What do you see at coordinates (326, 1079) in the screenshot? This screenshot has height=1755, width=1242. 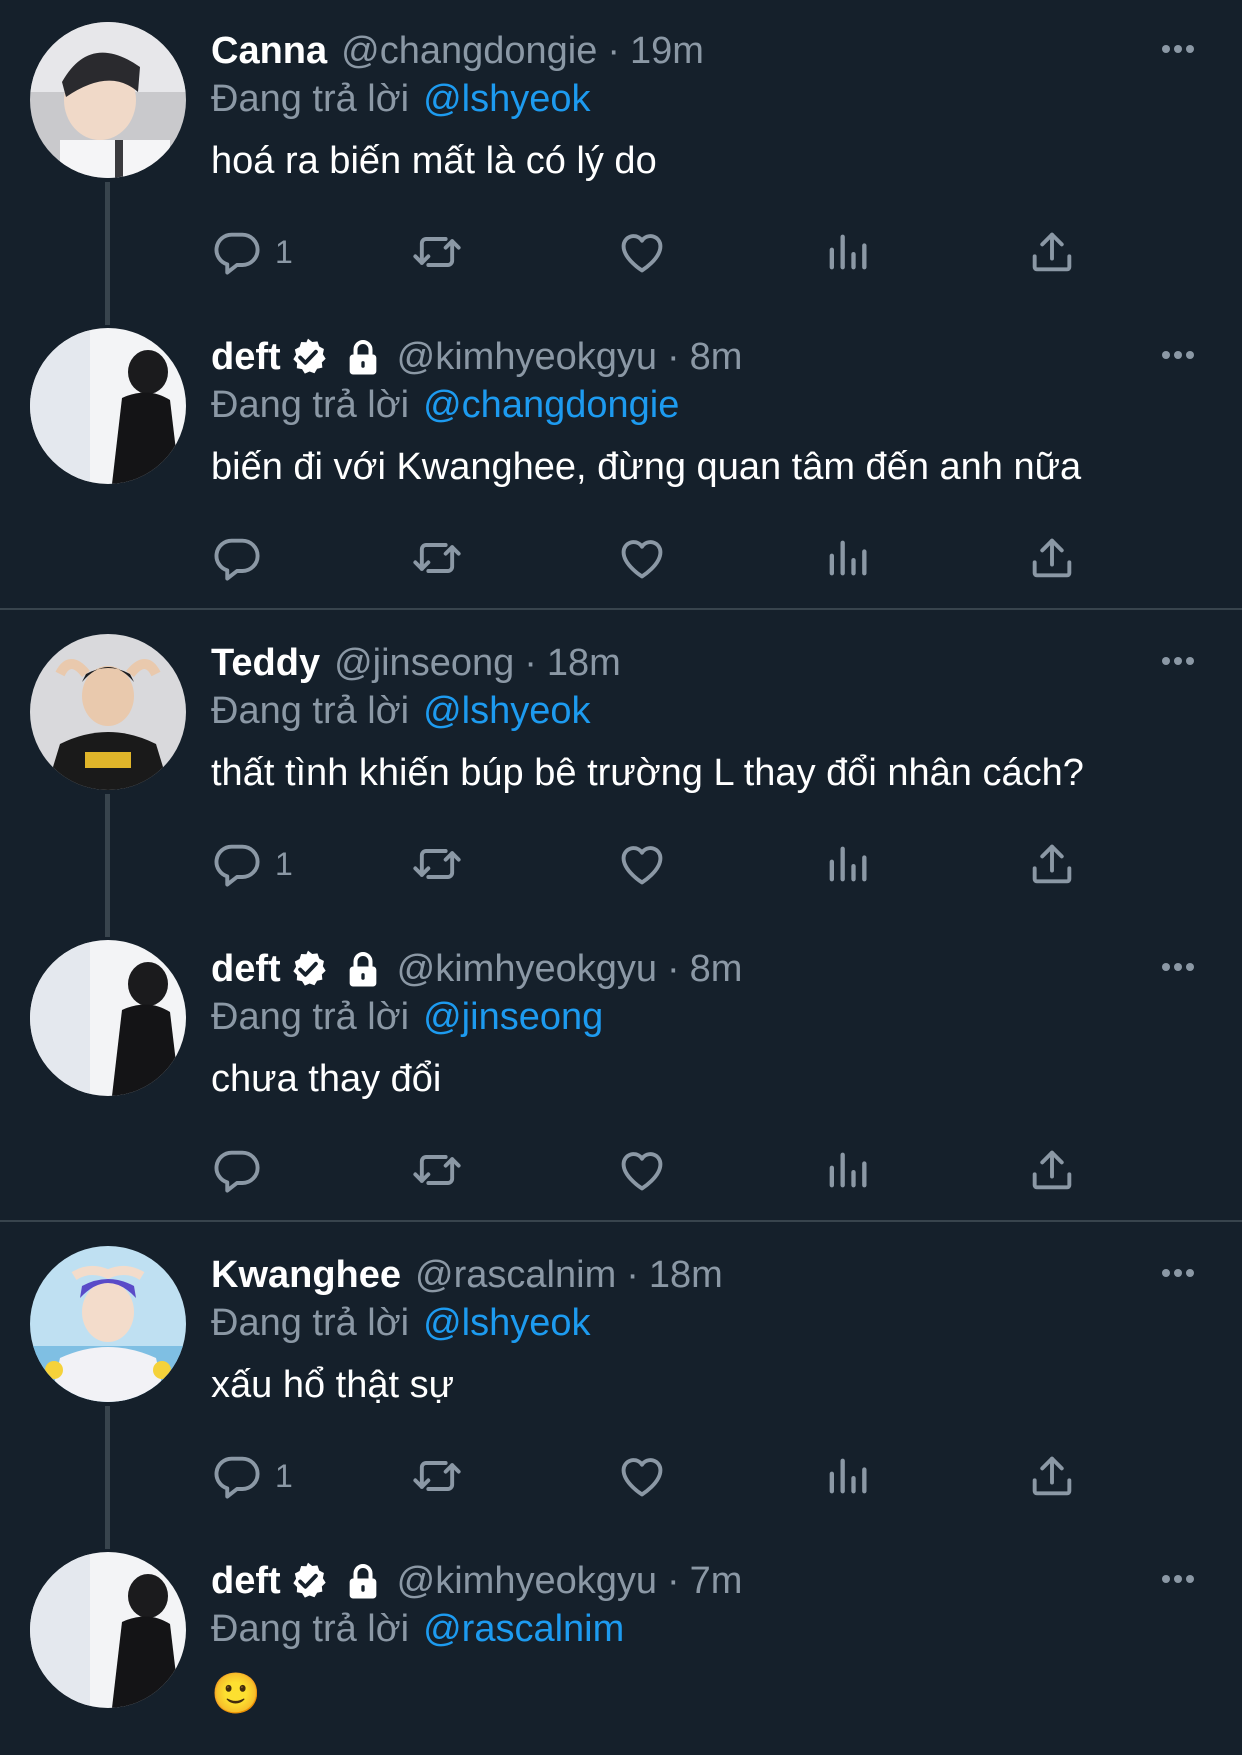 I see `tweet-text: chưa thay đổi` at bounding box center [326, 1079].